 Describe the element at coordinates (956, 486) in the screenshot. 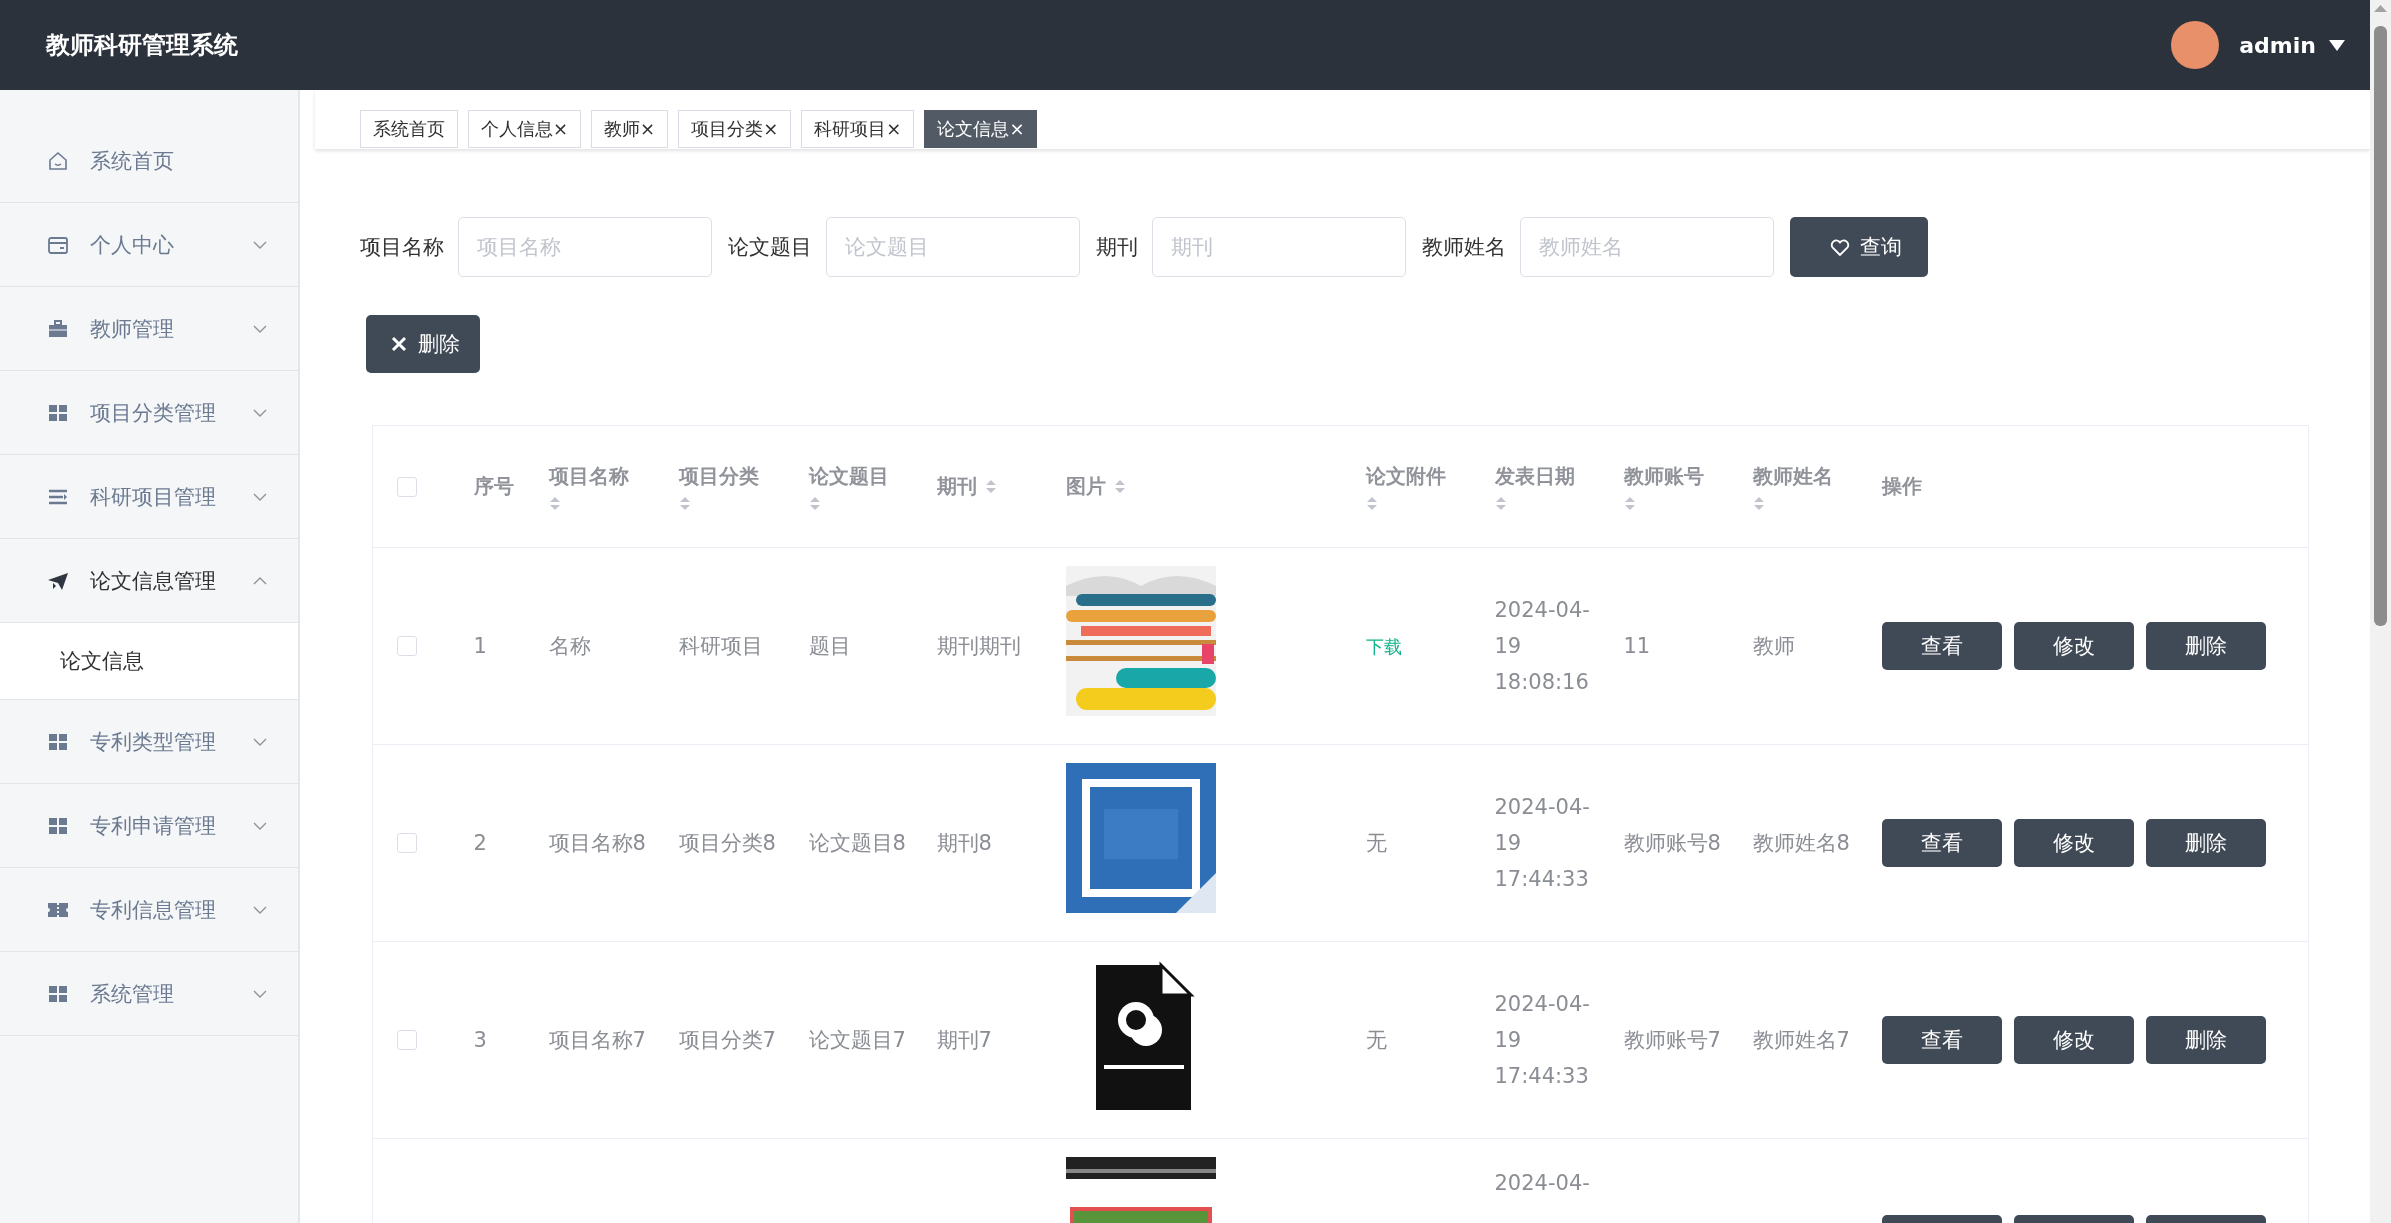

I see `column-header: 期刊` at that location.